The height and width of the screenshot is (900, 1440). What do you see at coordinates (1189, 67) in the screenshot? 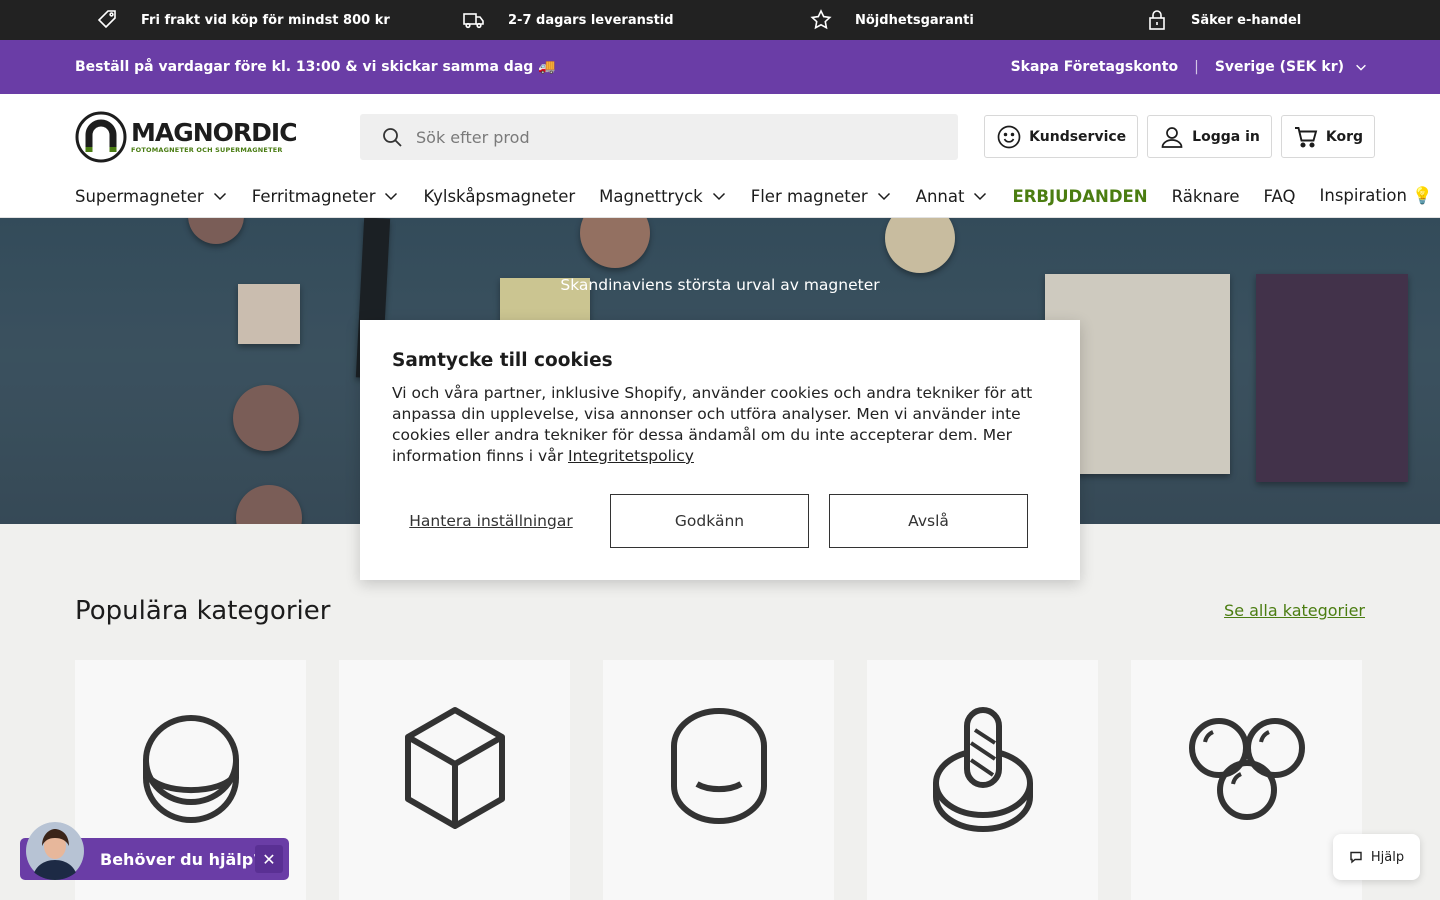
I see `promo-links: Skapa Företagskonto | Sverige (SEK kr)` at bounding box center [1189, 67].